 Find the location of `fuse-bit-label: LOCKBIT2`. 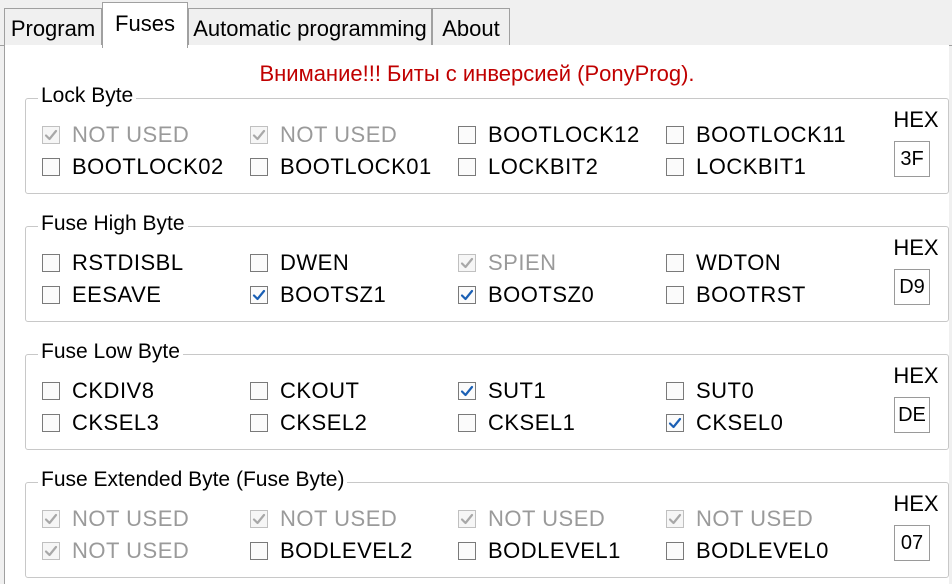

fuse-bit-label: LOCKBIT2 is located at coordinates (543, 166).